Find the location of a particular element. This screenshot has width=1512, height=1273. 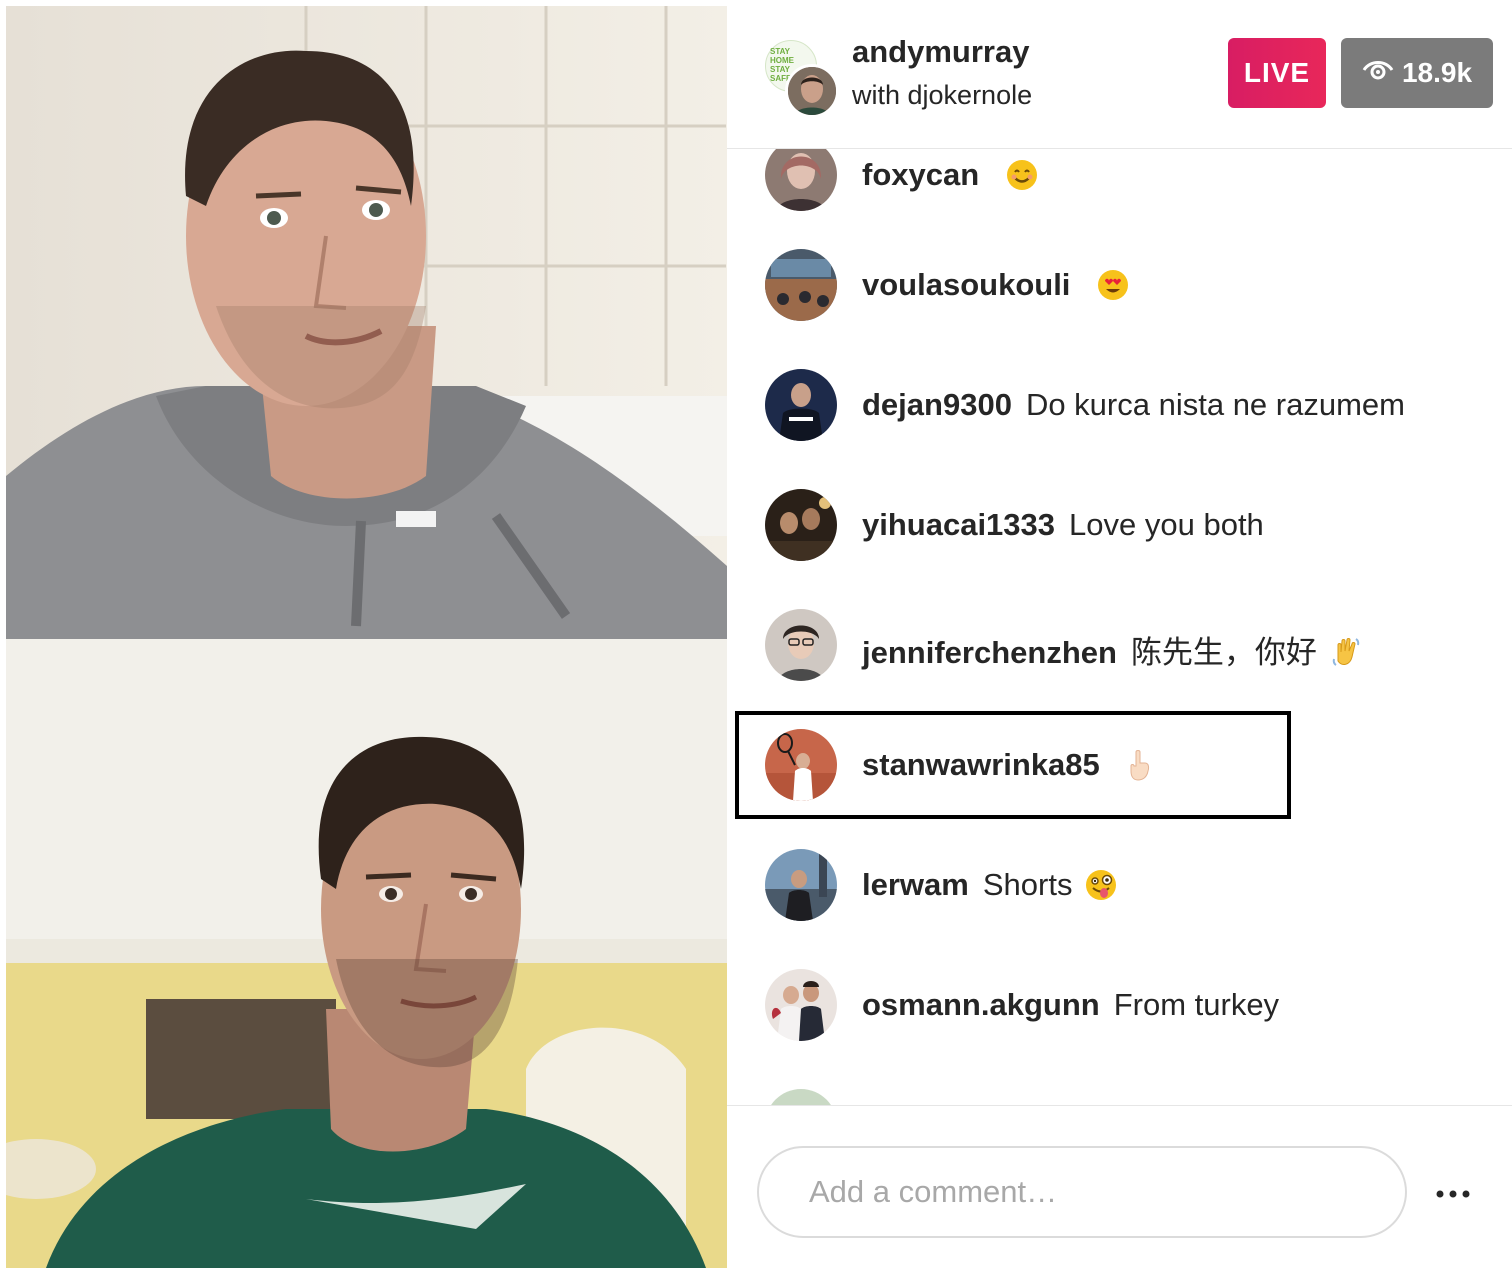

comment-username: jenniferchenzhen is located at coordinates (989, 652).